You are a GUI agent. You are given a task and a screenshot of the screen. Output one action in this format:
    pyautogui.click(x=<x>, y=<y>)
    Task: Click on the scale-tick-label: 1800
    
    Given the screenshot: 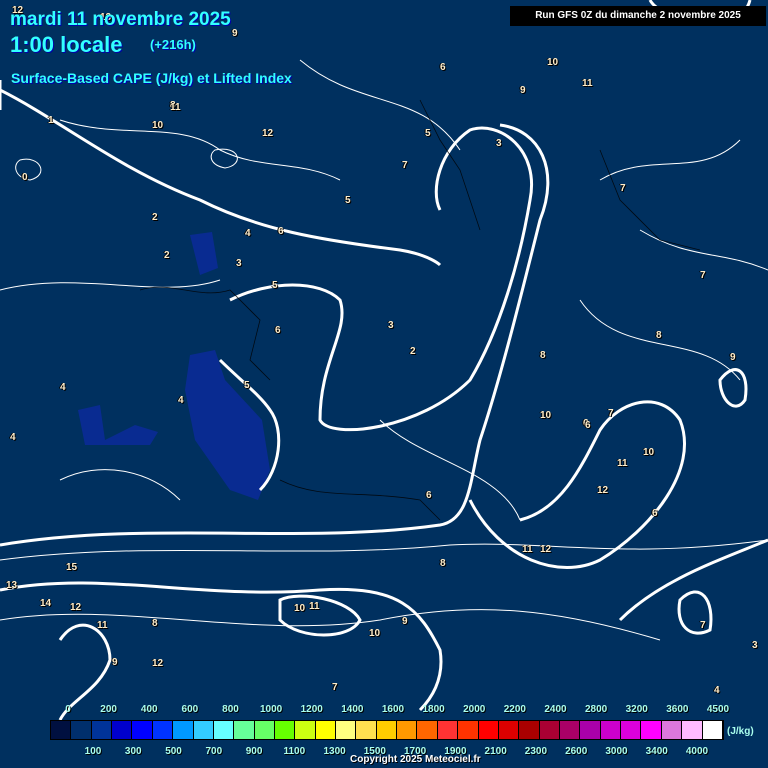 What is the action you would take?
    pyautogui.click(x=433, y=709)
    